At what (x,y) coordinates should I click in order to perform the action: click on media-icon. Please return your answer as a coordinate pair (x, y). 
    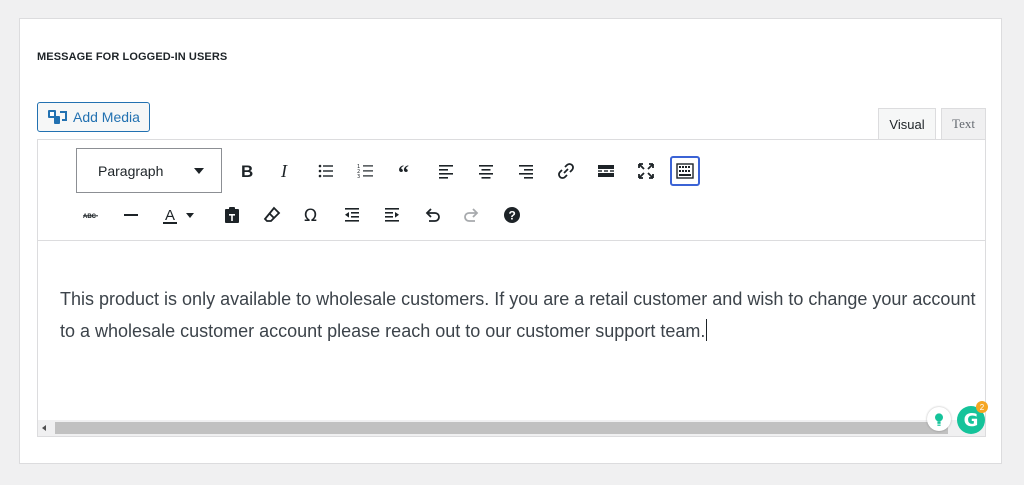
    Looking at the image, I should click on (57, 117).